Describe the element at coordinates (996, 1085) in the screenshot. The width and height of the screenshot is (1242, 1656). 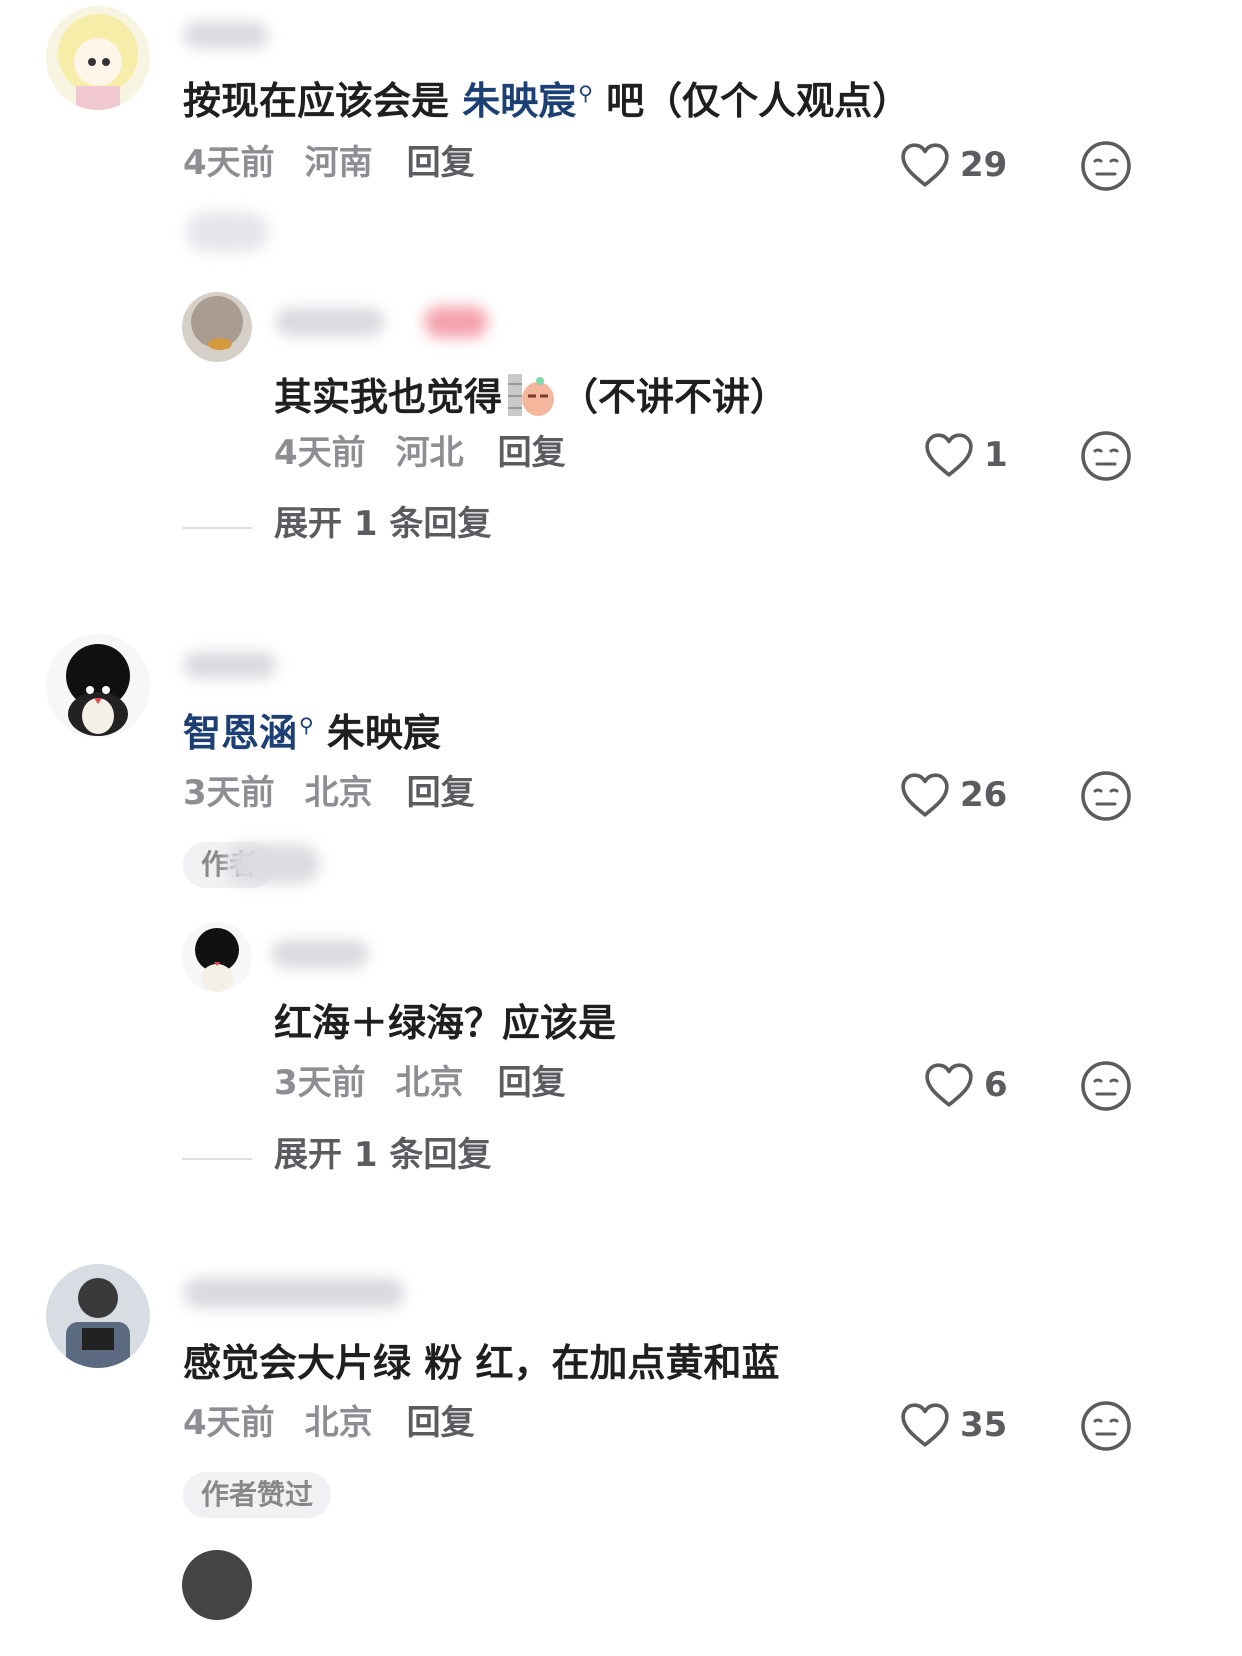
I see `like-count: 6` at that location.